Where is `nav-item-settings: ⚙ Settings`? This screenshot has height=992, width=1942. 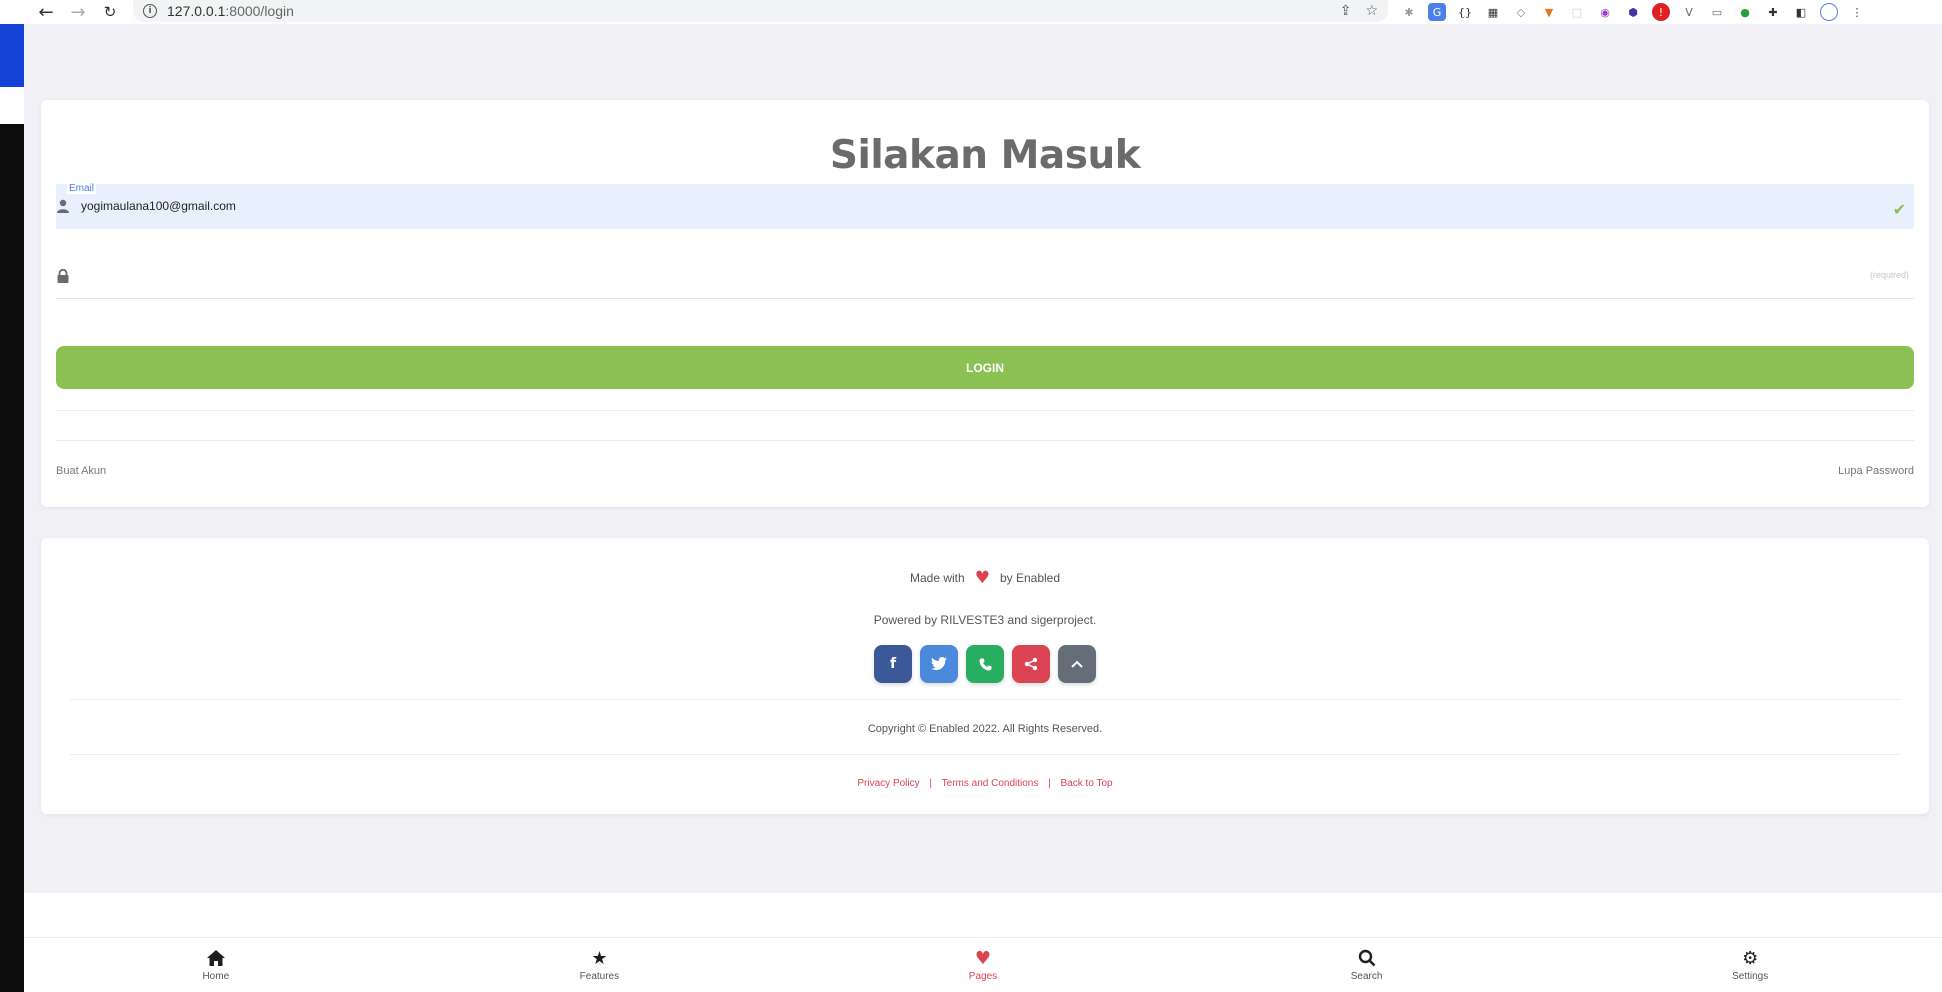 nav-item-settings: ⚙ Settings is located at coordinates (1750, 965).